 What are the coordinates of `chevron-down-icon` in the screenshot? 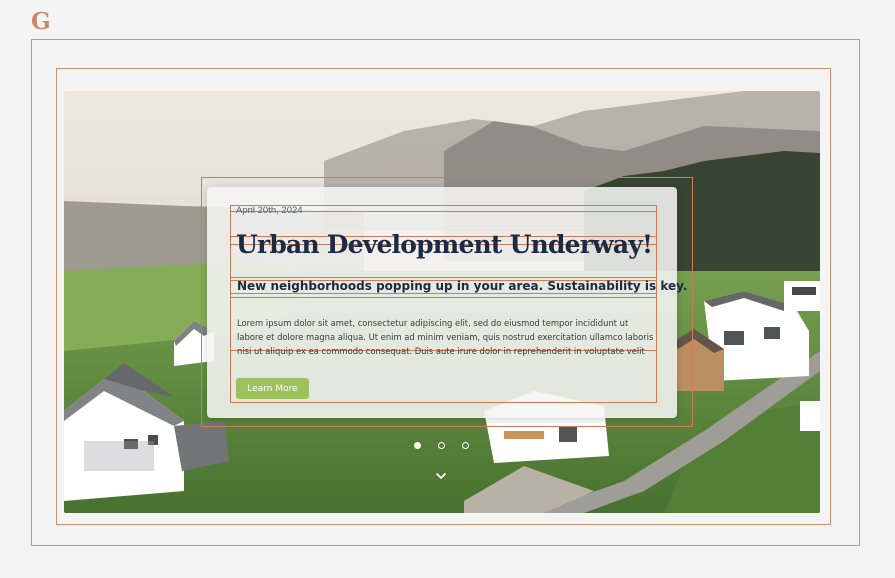 It's located at (441, 476).